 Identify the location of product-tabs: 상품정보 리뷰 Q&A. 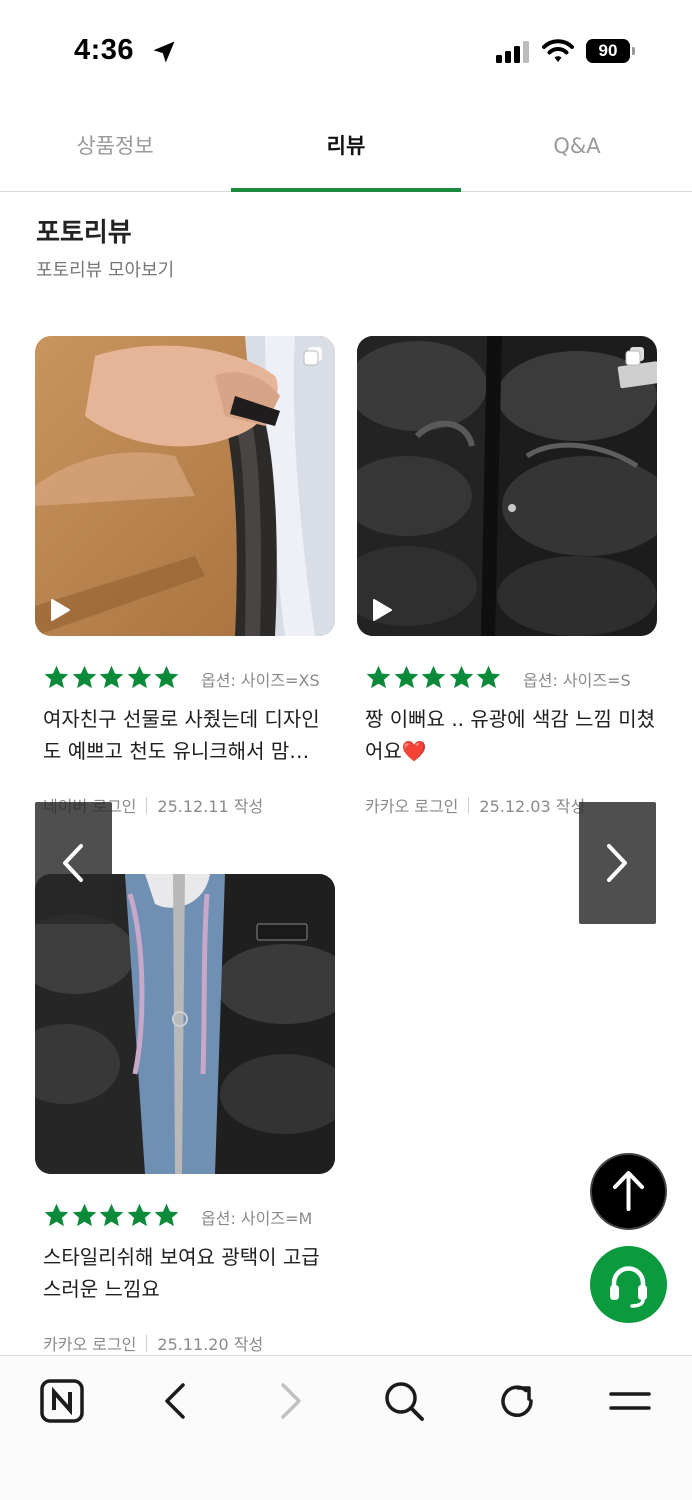
(346, 151).